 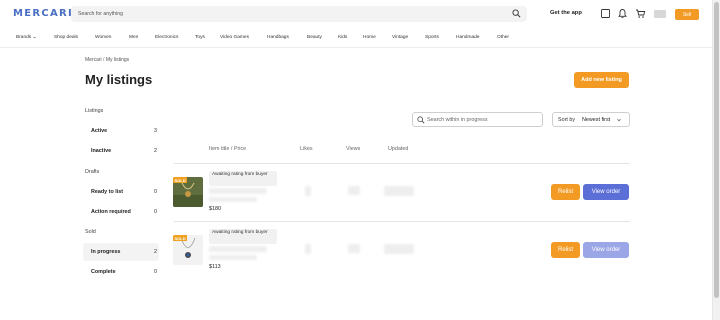 What do you see at coordinates (107, 192) in the screenshot?
I see `sidebar-item-label: Ready to list` at bounding box center [107, 192].